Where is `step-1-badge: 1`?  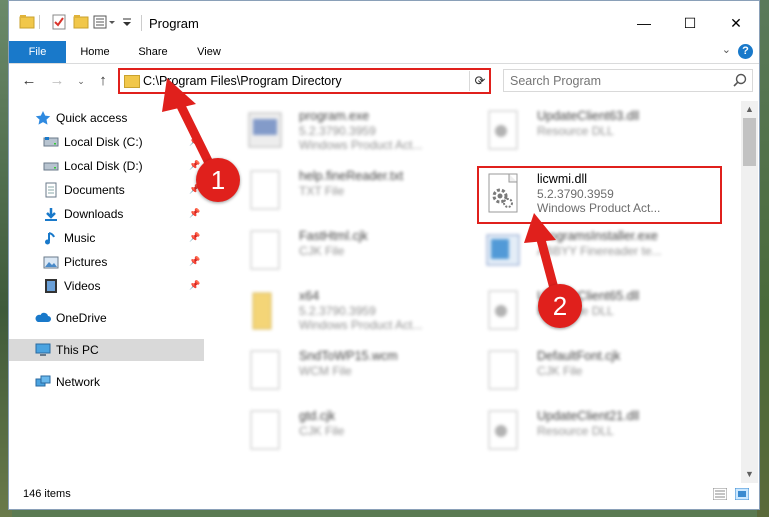
step-1-badge: 1 is located at coordinates (218, 180).